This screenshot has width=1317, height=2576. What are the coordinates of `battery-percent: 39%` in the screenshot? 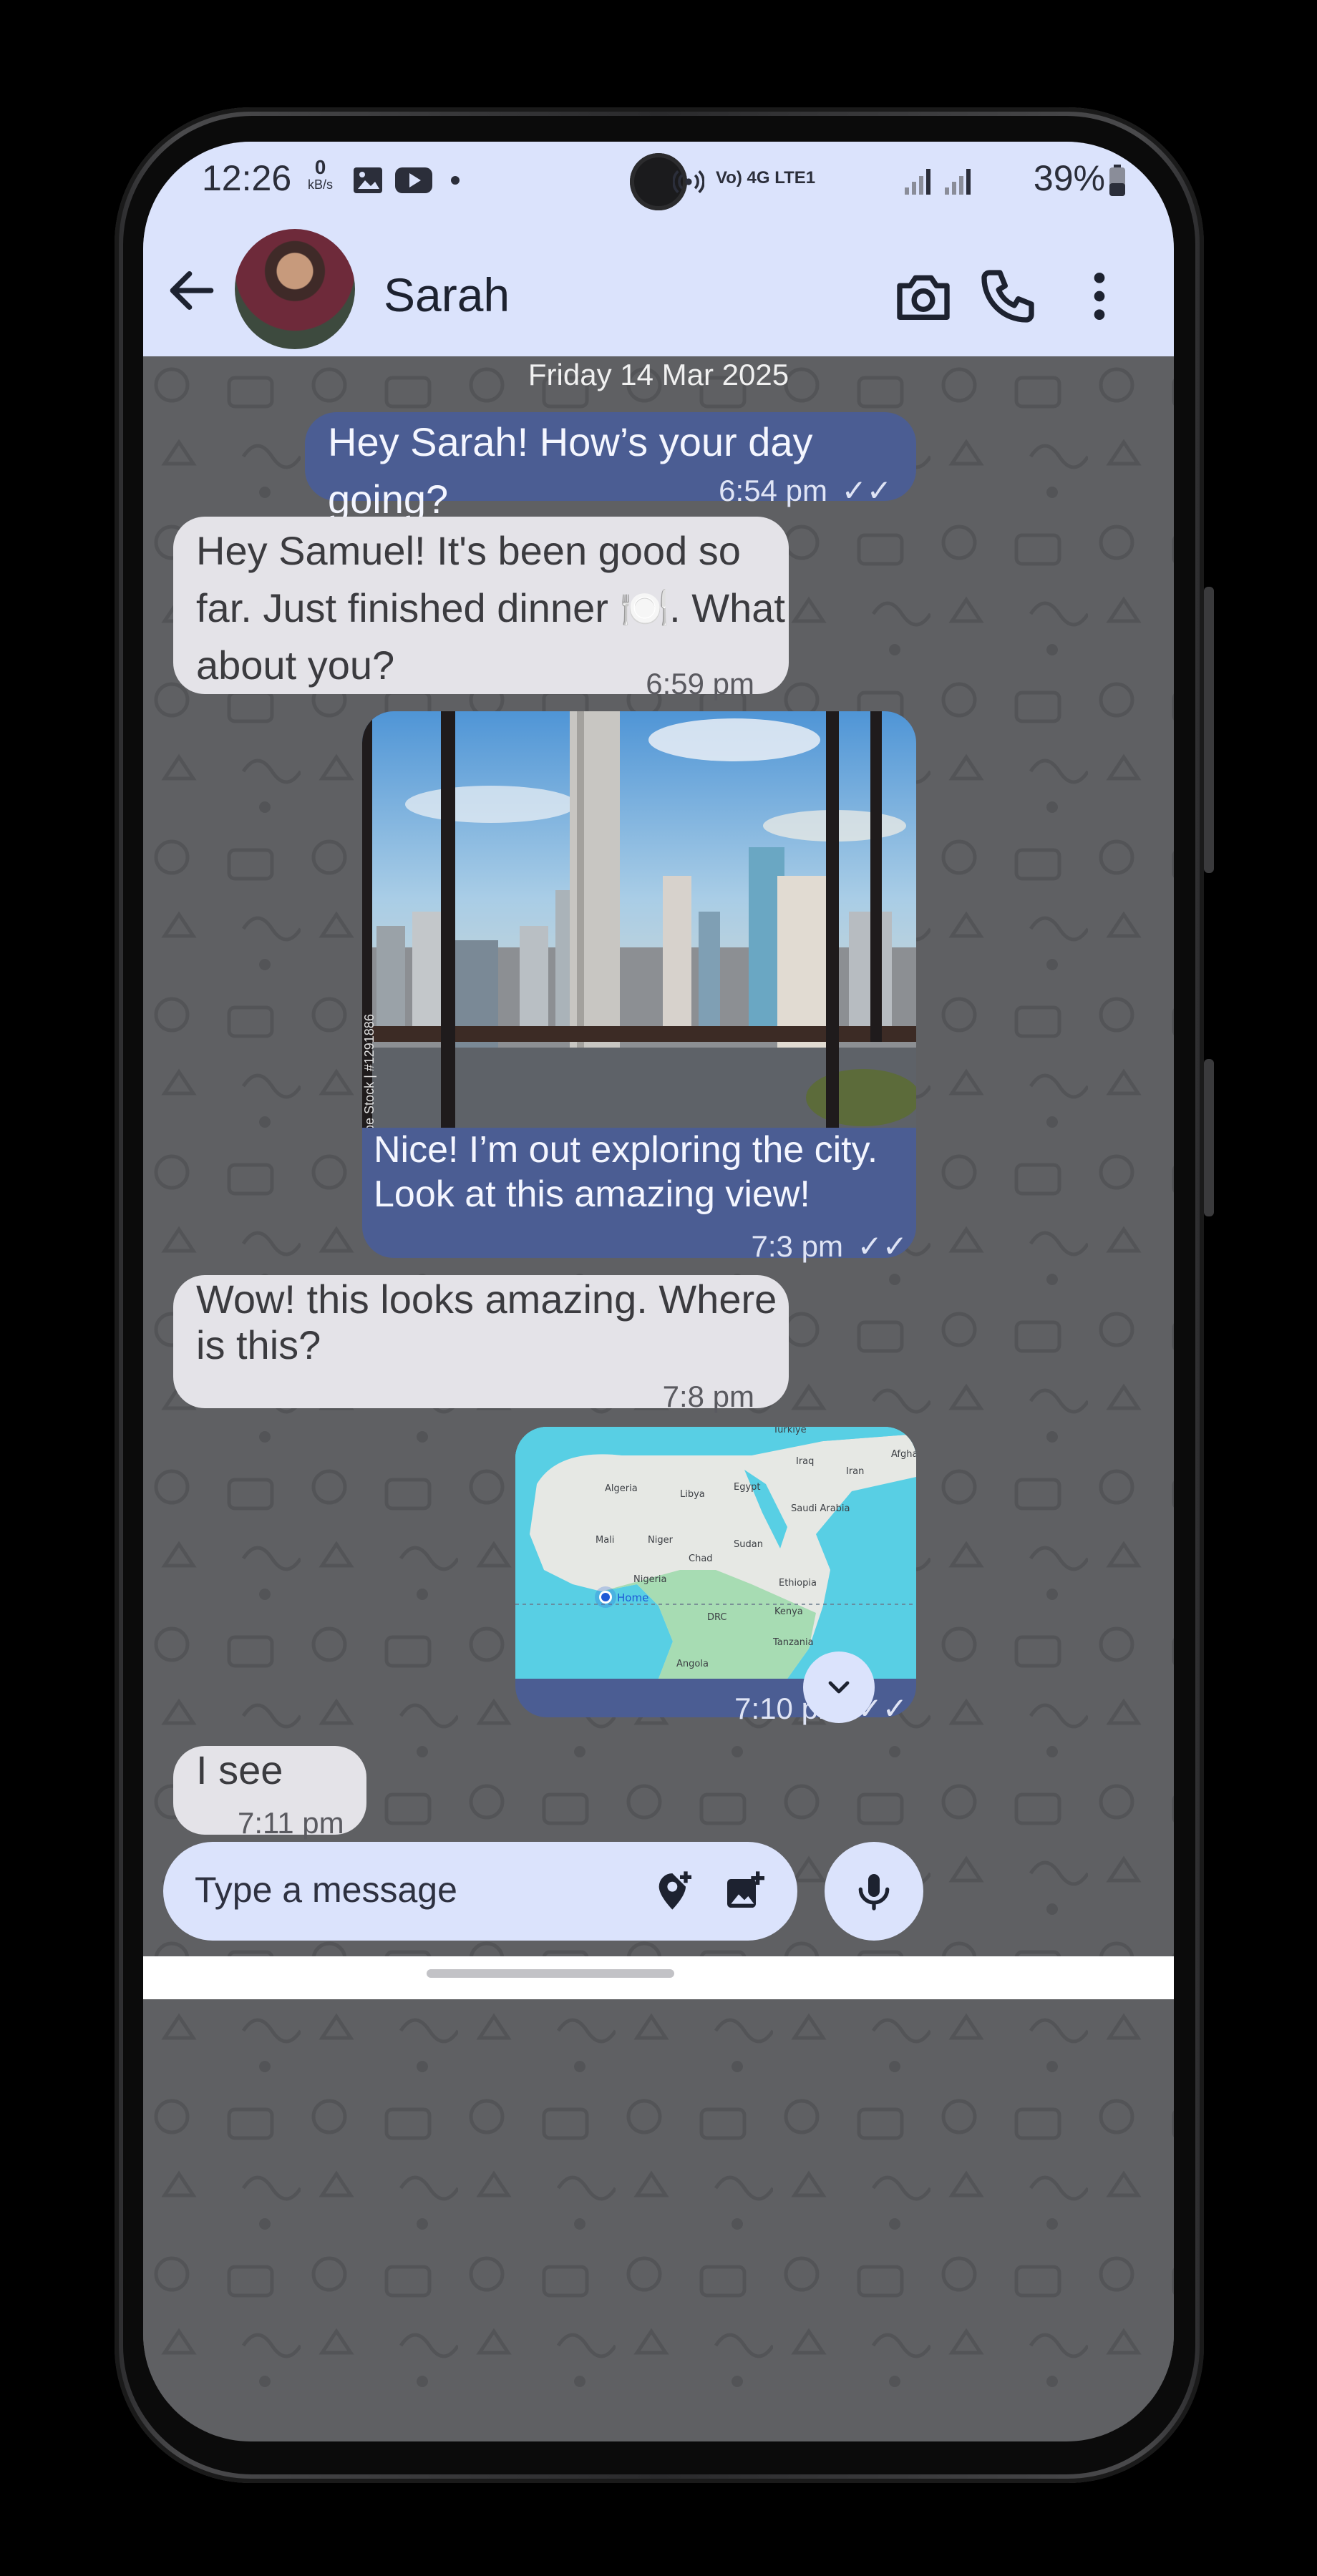 It's located at (1069, 178).